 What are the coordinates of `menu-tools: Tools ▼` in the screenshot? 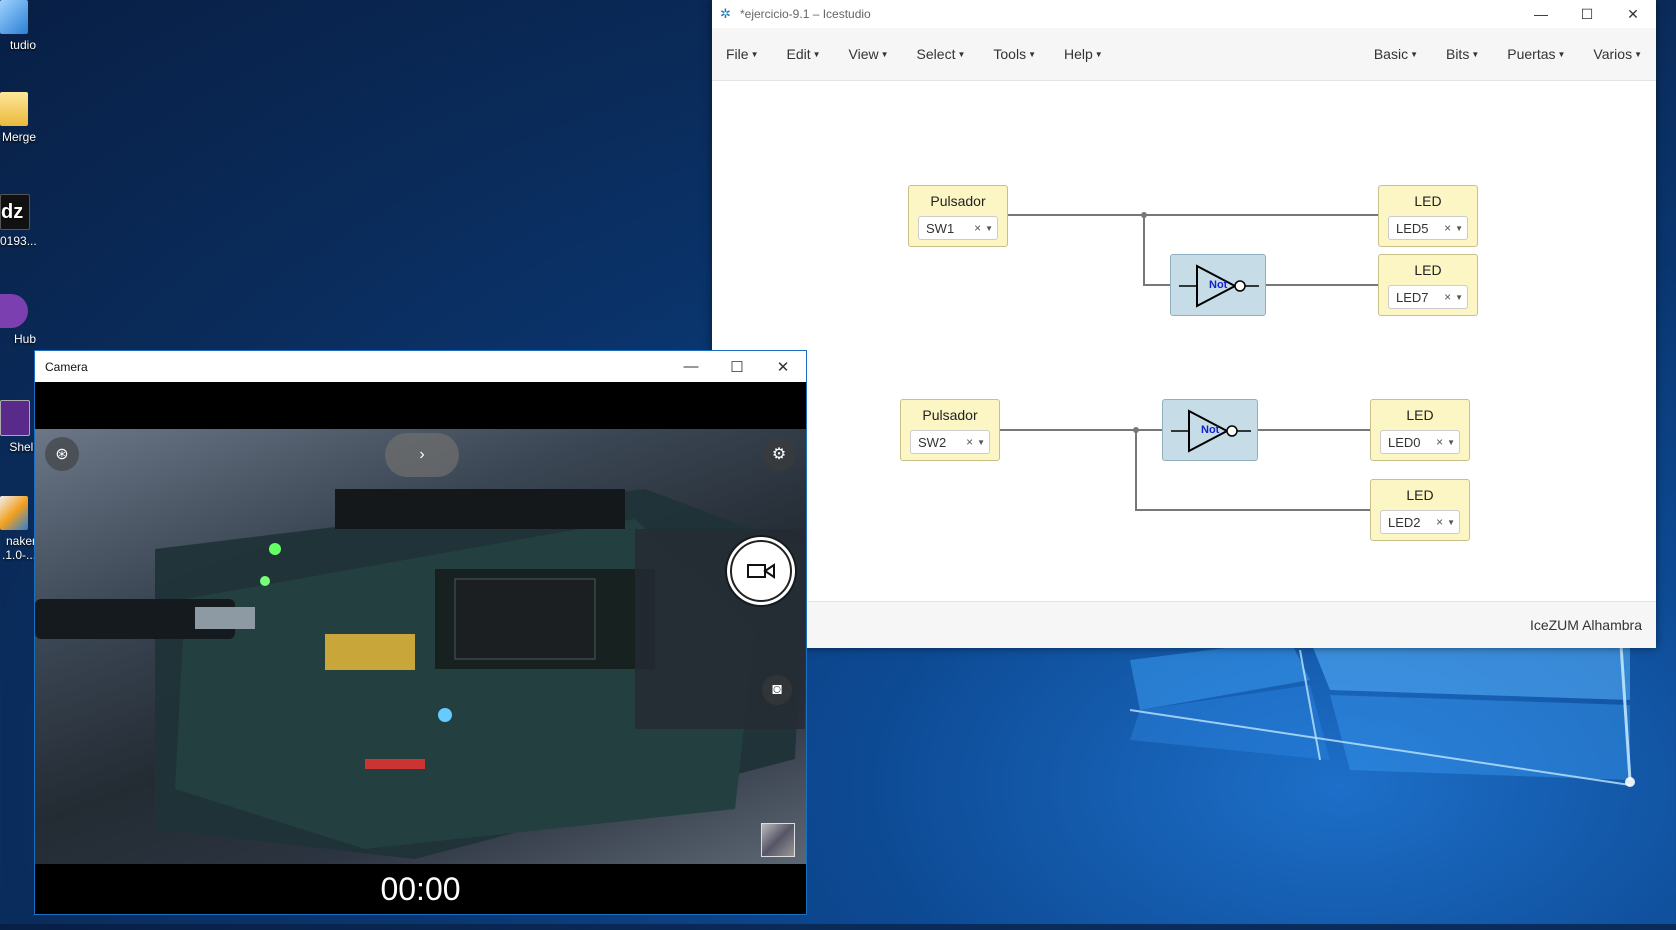 It's located at (1014, 54).